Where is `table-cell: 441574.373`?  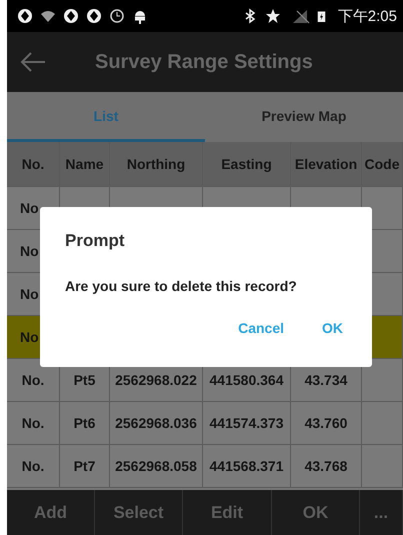
table-cell: 441574.373 is located at coordinates (247, 423).